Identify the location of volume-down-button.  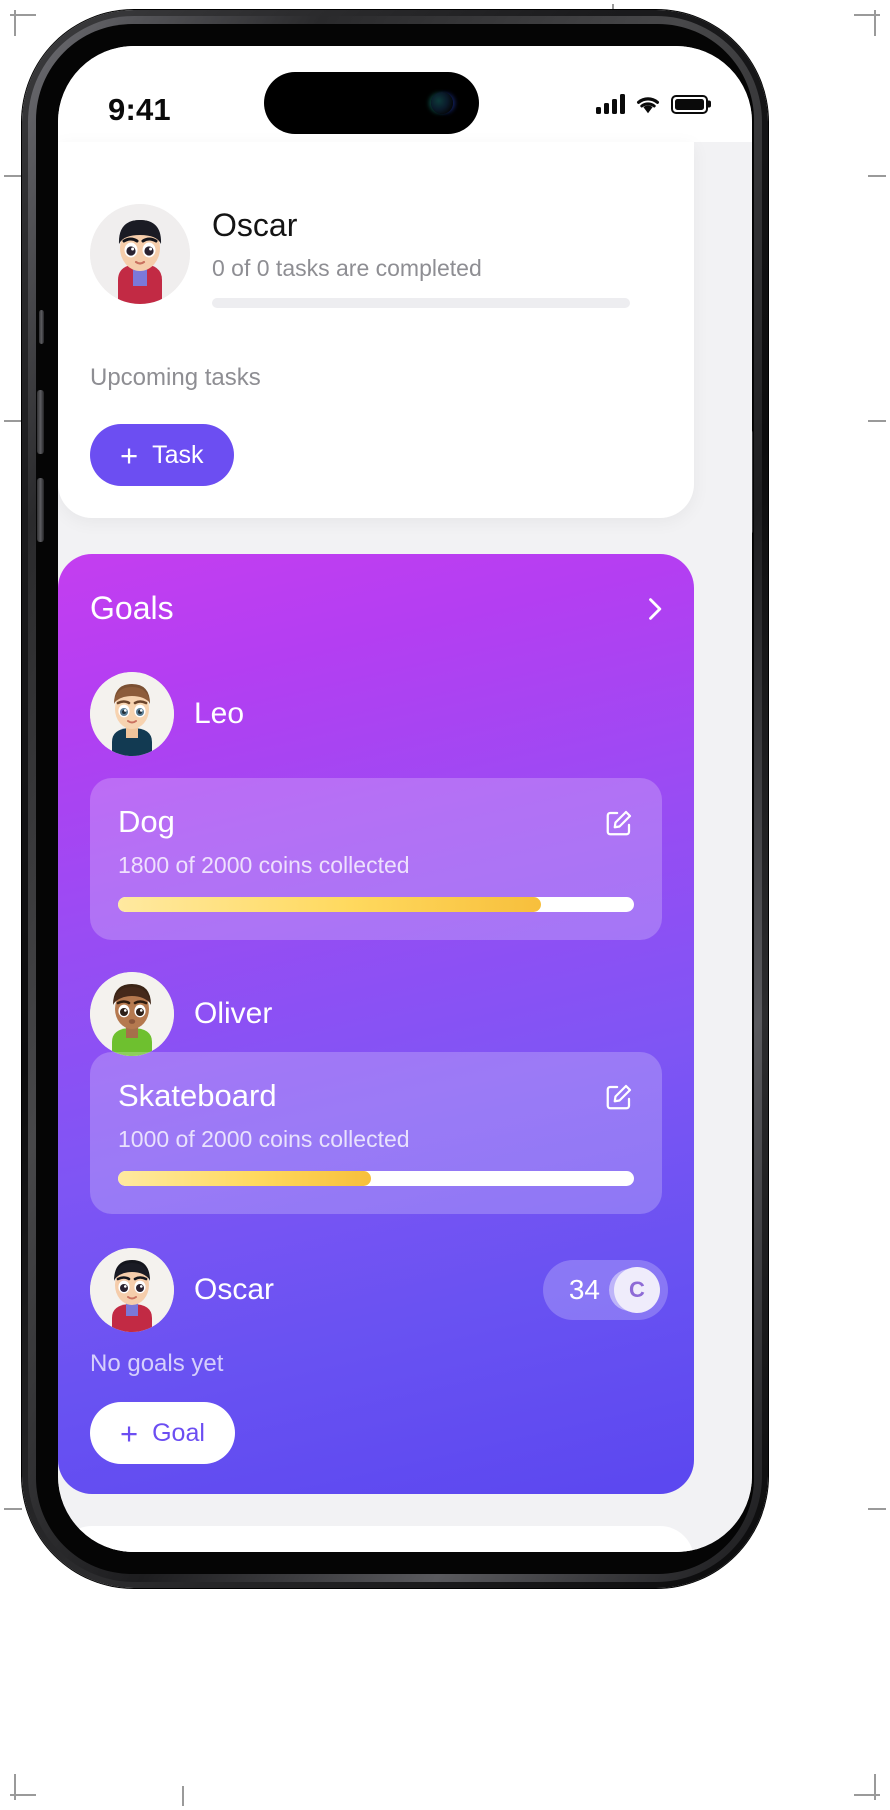
(40, 510).